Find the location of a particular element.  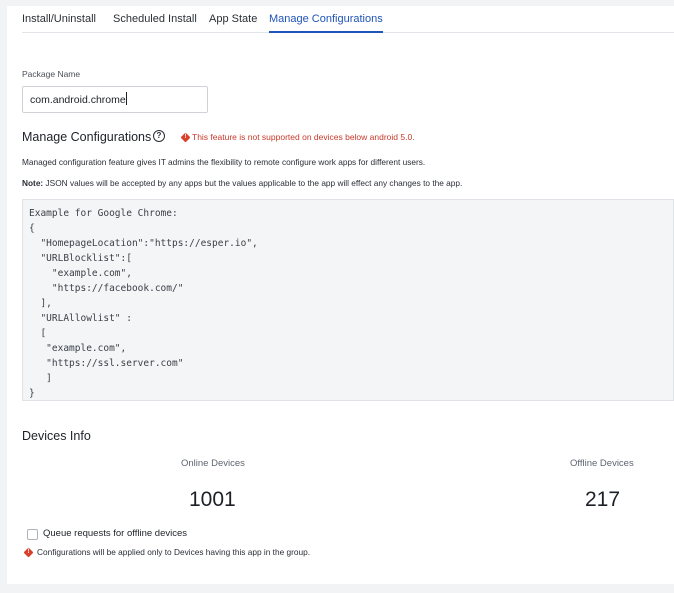

code-line: "URLAllowlist" : is located at coordinates (80, 318).